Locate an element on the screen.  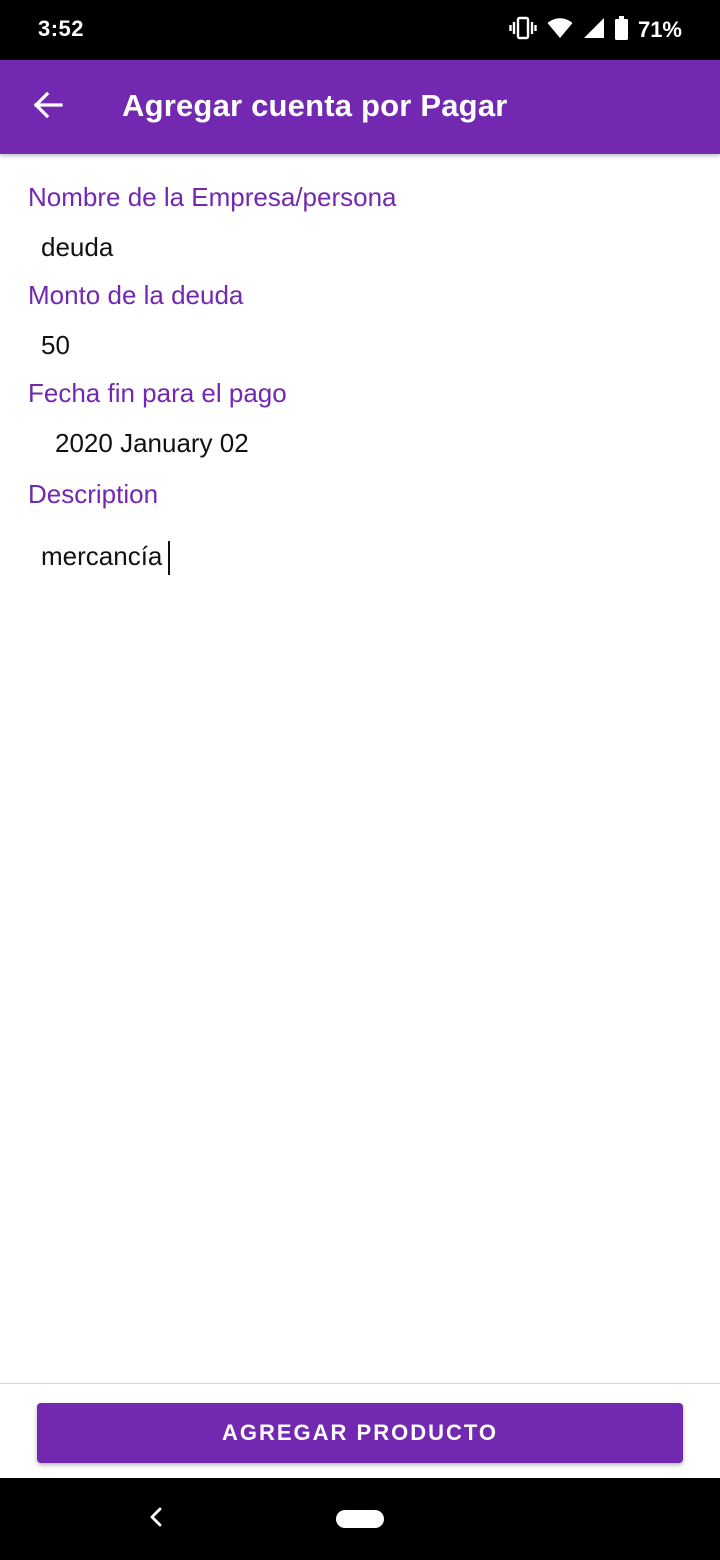
amount-label: Monto de la deuda is located at coordinates (136, 295).